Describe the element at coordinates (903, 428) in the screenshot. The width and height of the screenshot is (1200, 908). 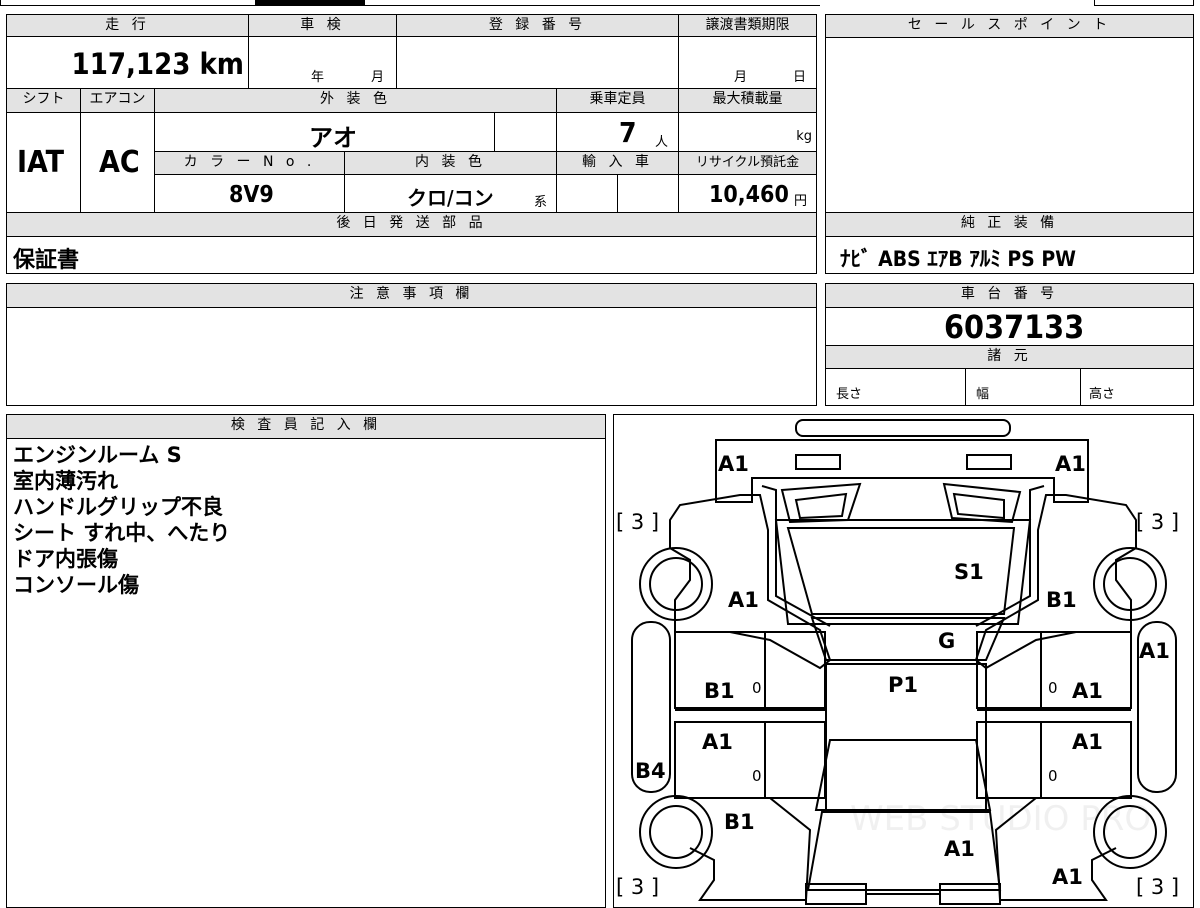
I see `front-bumper-bar` at that location.